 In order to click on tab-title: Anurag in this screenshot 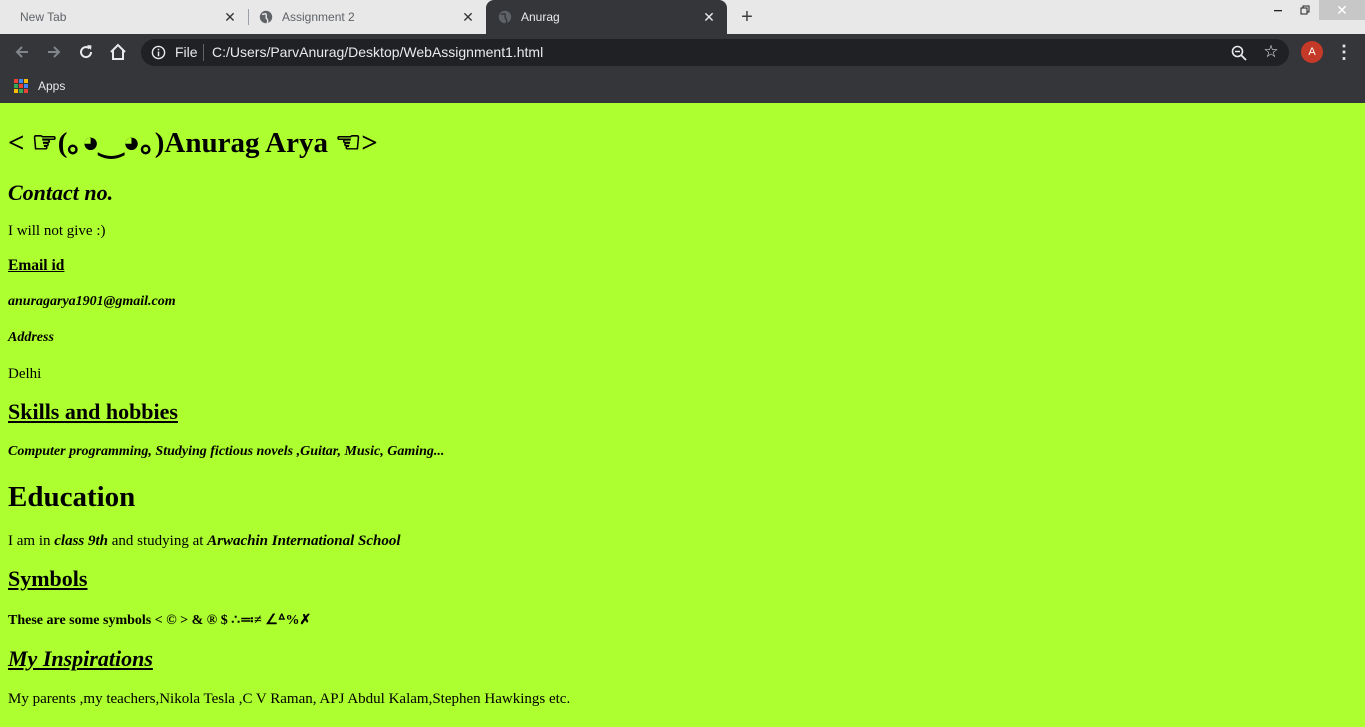, I will do `click(540, 17)`.